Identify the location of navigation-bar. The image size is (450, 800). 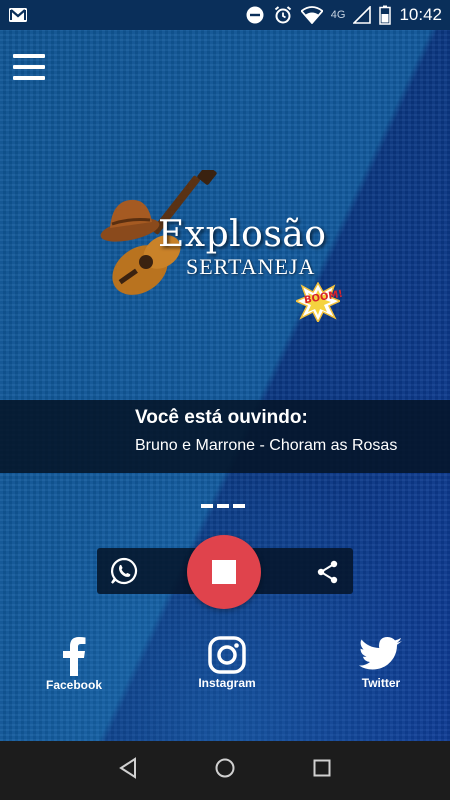
(225, 770).